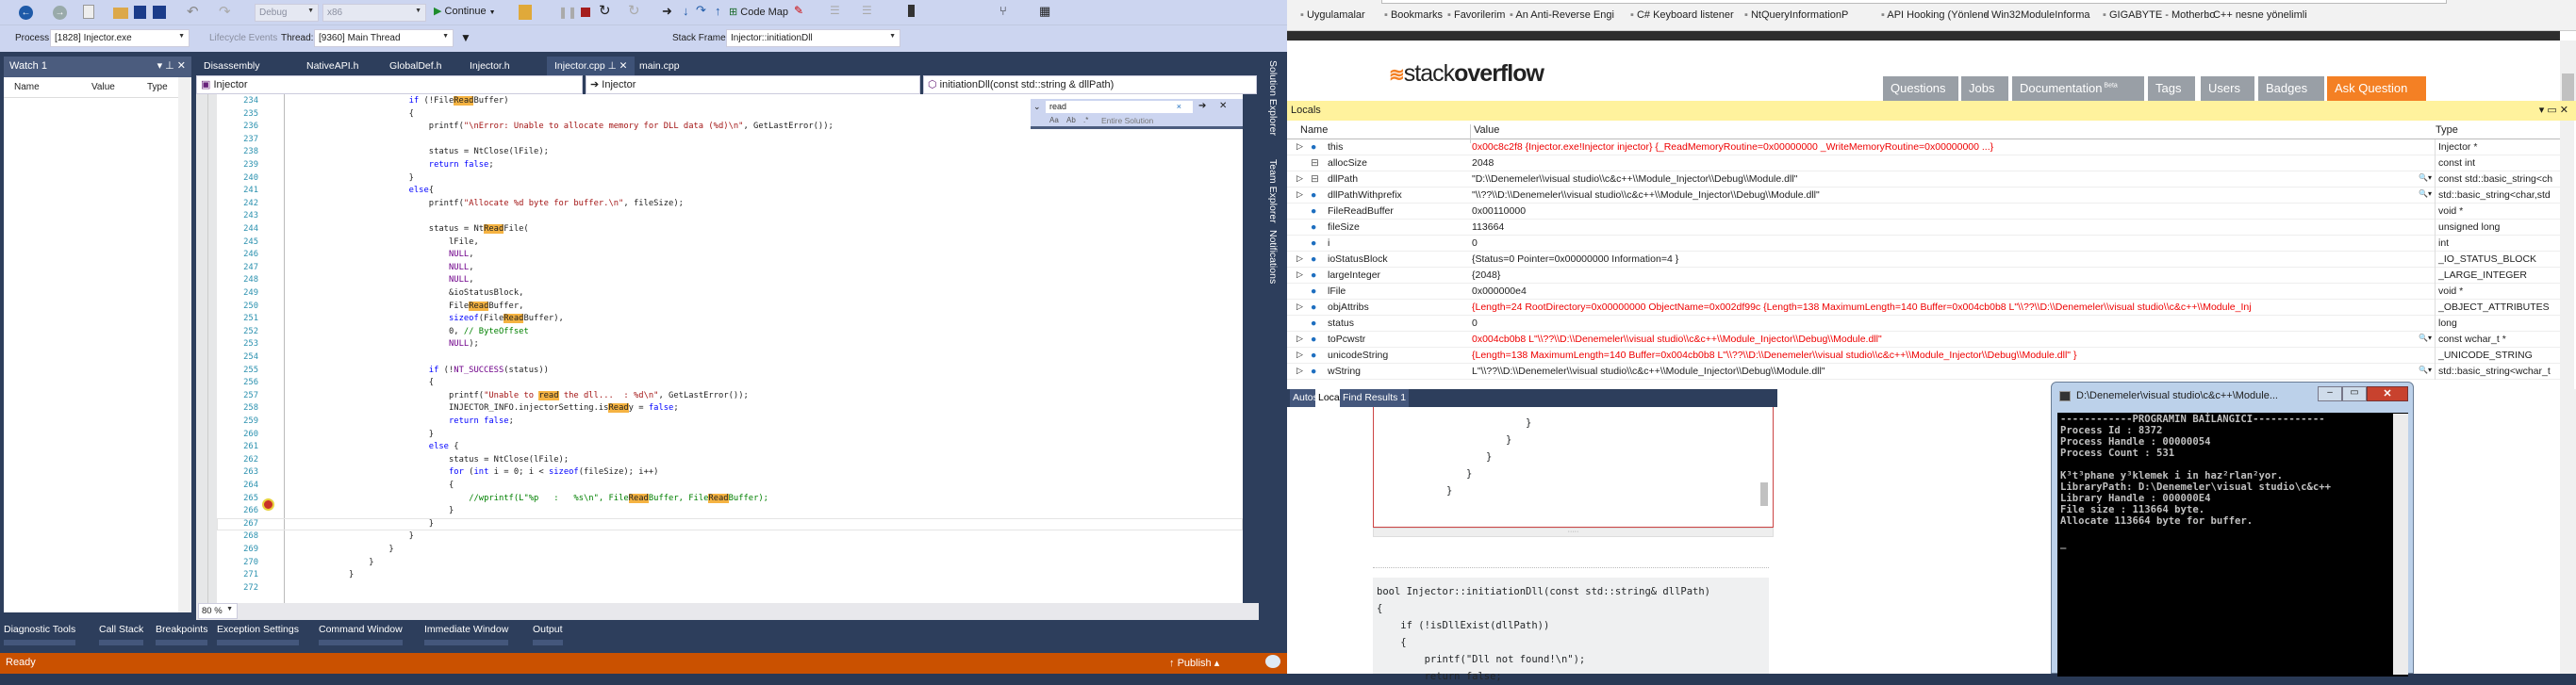 This screenshot has height=685, width=2576. I want to click on minimize-button: –, so click(2330, 393).